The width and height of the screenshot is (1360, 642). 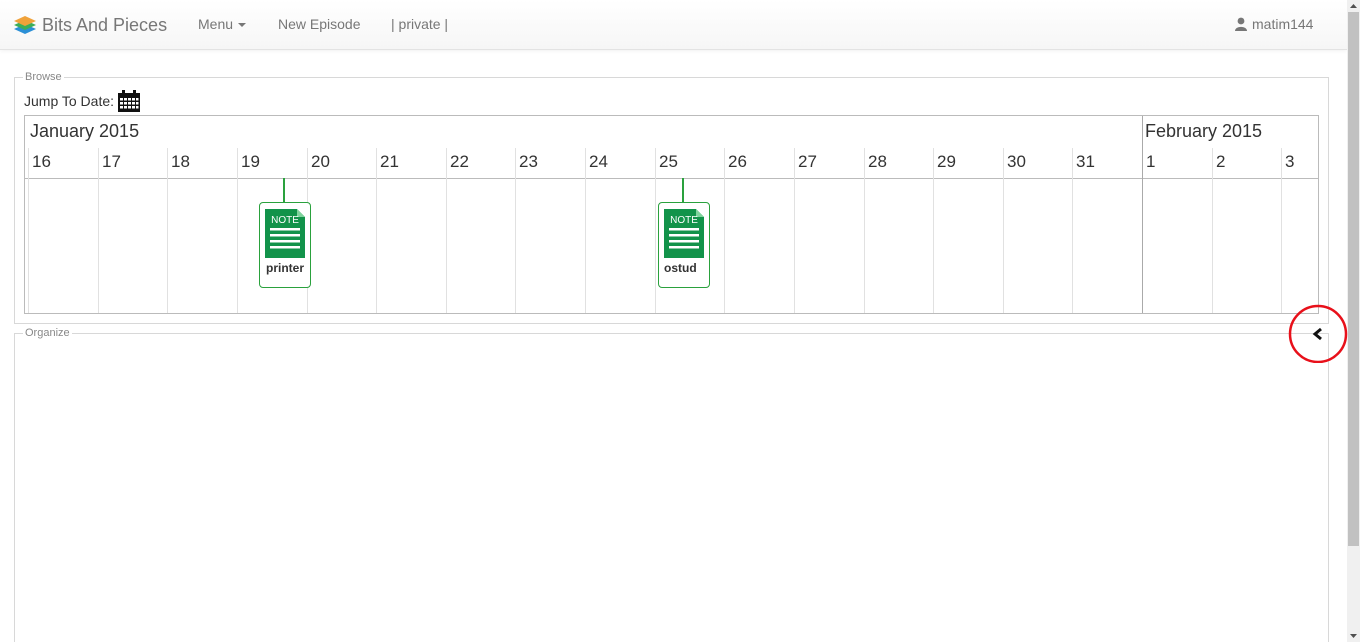 What do you see at coordinates (1283, 24) in the screenshot?
I see `username: matim144` at bounding box center [1283, 24].